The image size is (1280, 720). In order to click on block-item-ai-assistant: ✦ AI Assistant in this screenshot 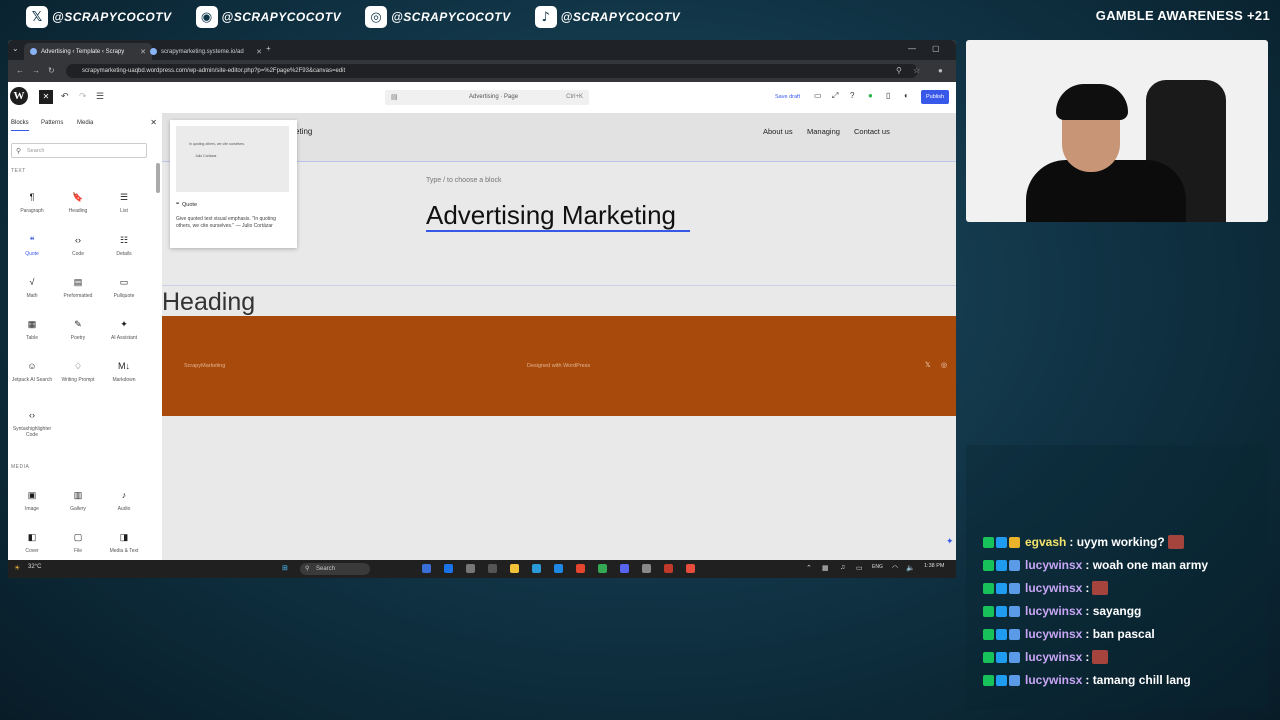, I will do `click(124, 329)`.